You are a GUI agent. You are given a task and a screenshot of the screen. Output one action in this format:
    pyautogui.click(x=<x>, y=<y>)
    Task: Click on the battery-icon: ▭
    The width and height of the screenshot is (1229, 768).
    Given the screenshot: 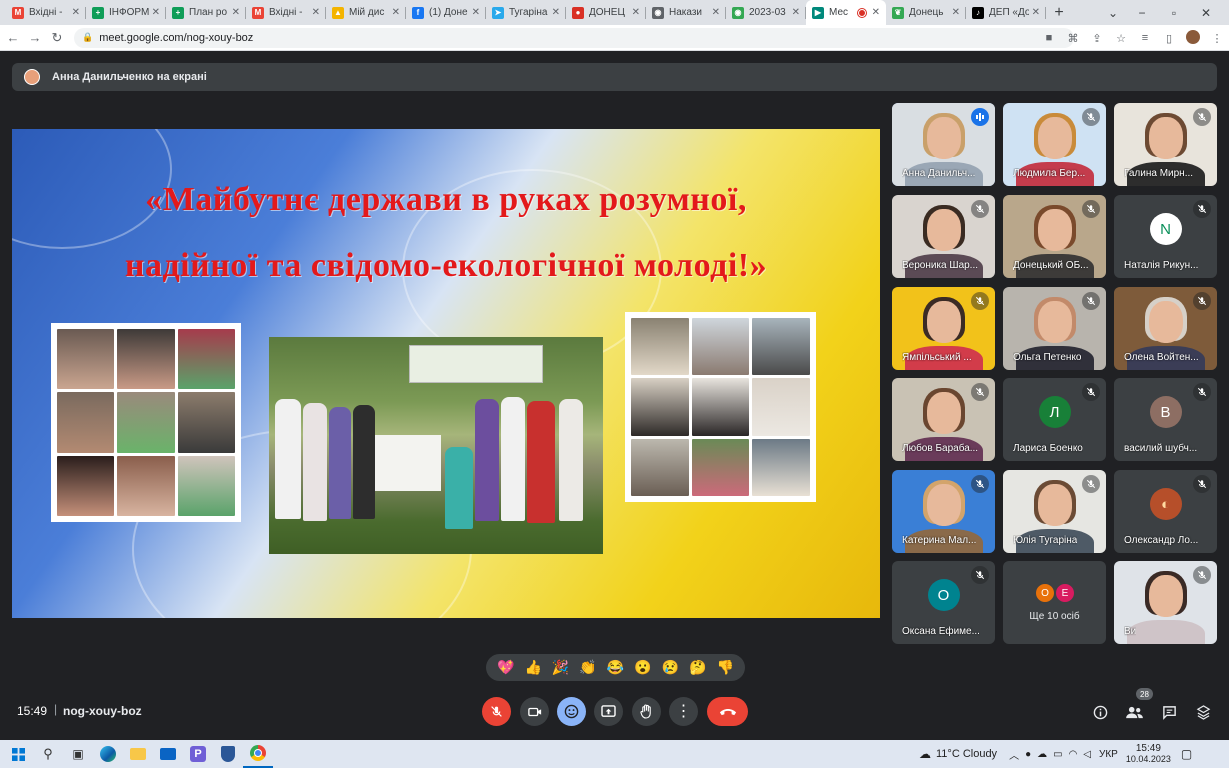 What is the action you would take?
    pyautogui.click(x=1057, y=754)
    